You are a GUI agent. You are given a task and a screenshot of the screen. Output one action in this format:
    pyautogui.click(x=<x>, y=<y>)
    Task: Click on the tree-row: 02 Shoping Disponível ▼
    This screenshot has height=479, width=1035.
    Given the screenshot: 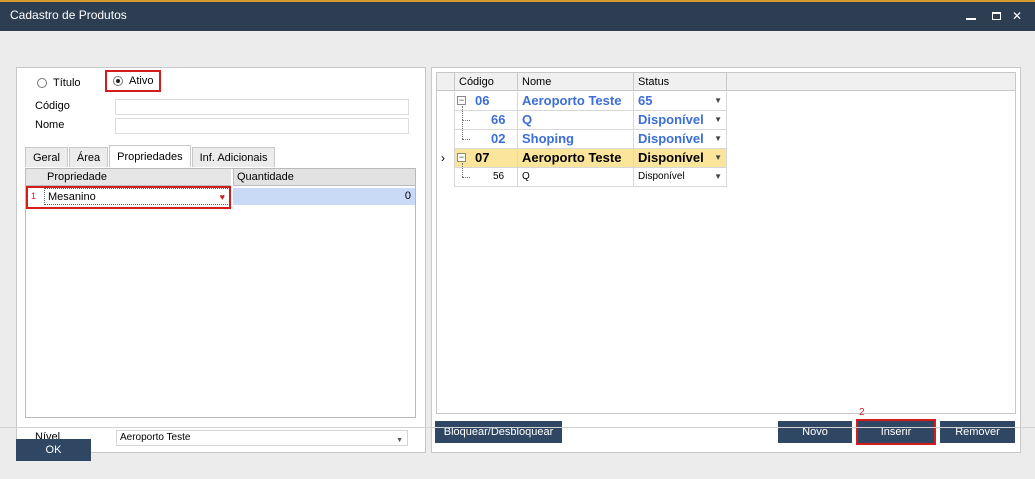 What is the action you would take?
    pyautogui.click(x=582, y=139)
    